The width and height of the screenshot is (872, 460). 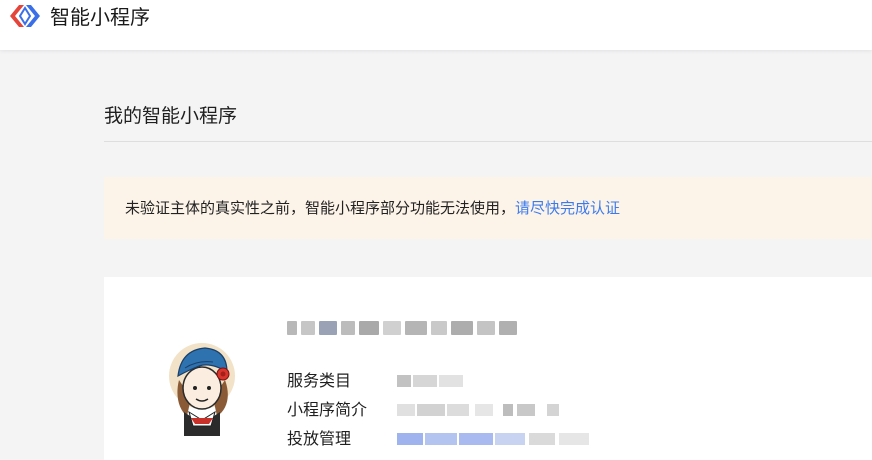 What do you see at coordinates (171, 116) in the screenshot?
I see `page-title: 我的智能小程序` at bounding box center [171, 116].